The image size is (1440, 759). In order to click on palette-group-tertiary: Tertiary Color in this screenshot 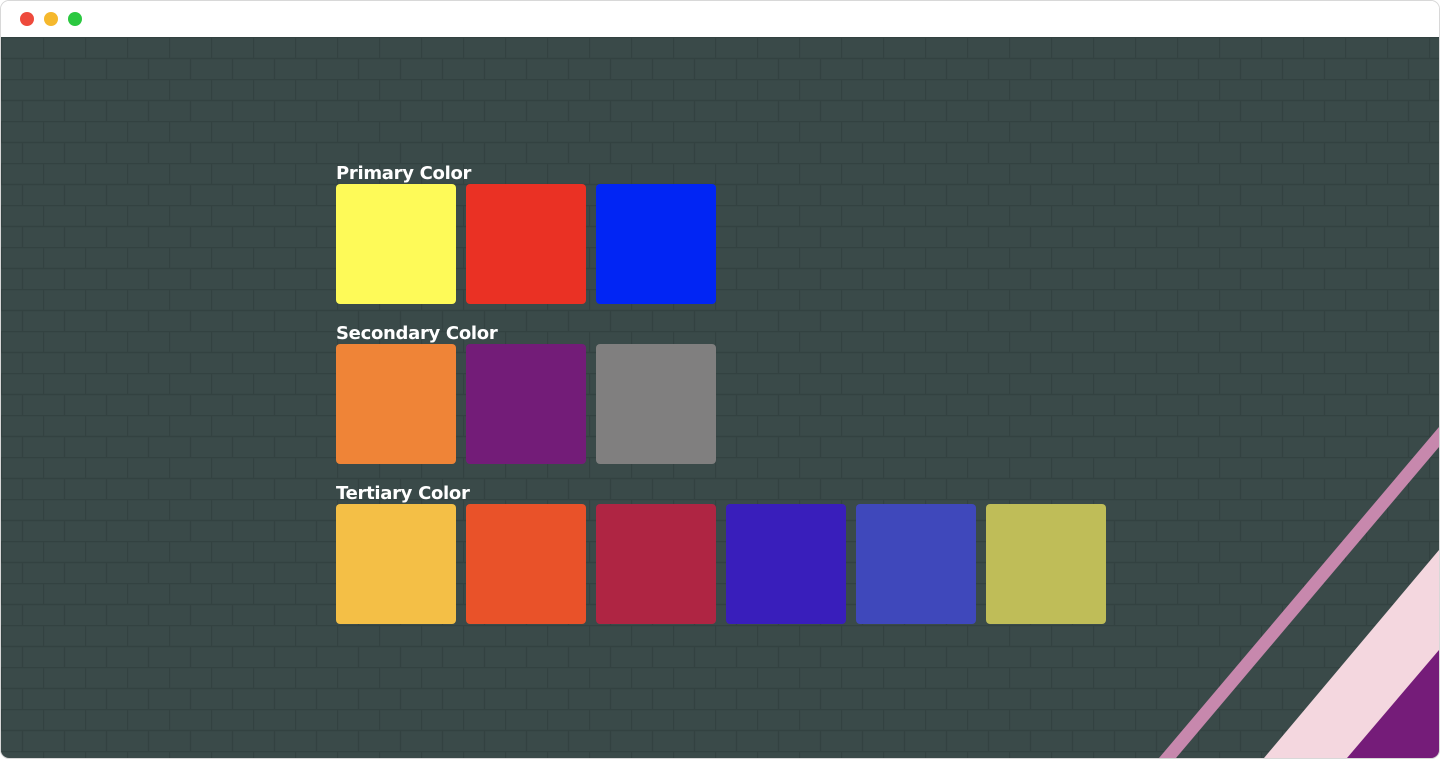, I will do `click(721, 553)`.